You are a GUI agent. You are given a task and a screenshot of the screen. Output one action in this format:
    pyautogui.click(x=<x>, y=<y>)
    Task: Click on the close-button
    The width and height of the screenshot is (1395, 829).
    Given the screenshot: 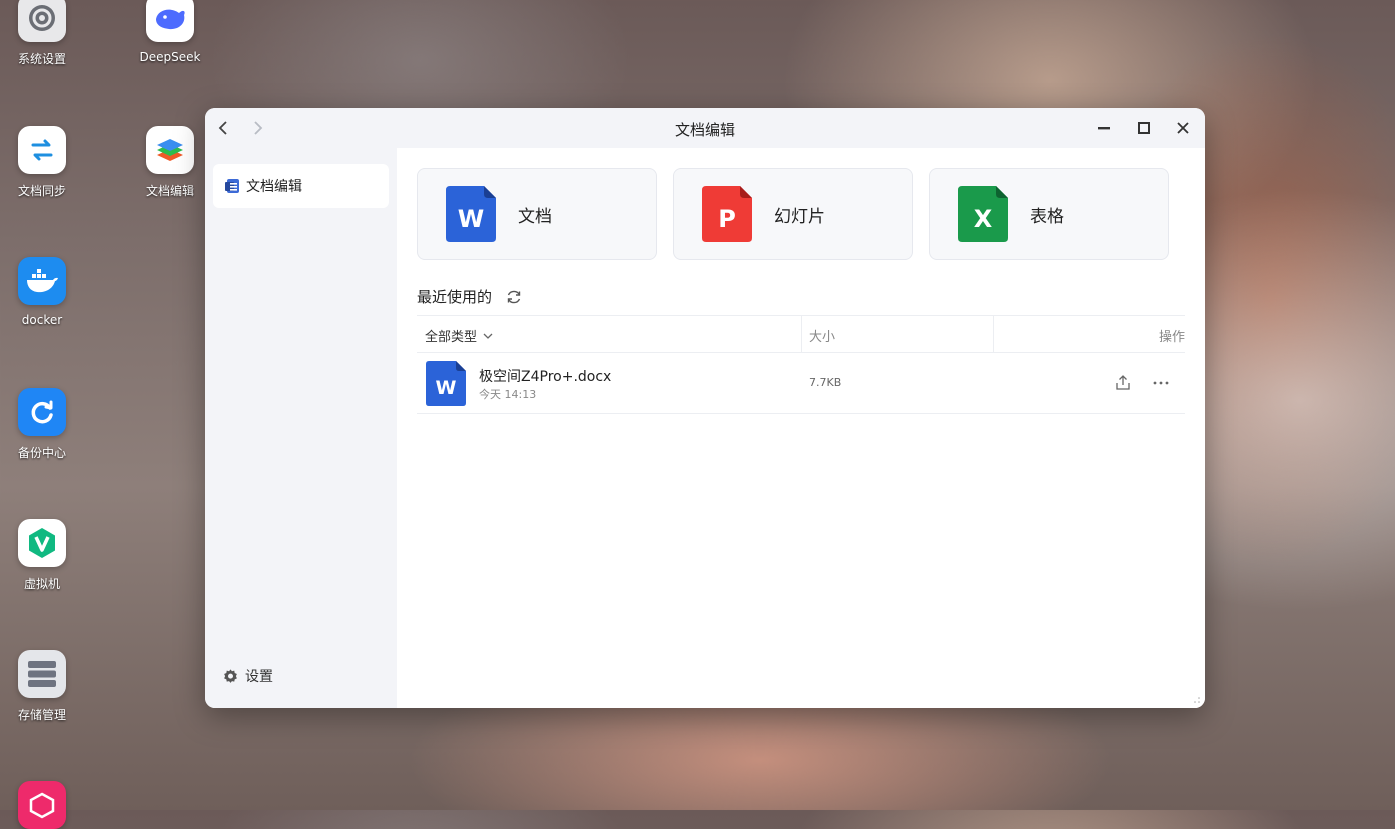 What is the action you would take?
    pyautogui.click(x=1183, y=128)
    